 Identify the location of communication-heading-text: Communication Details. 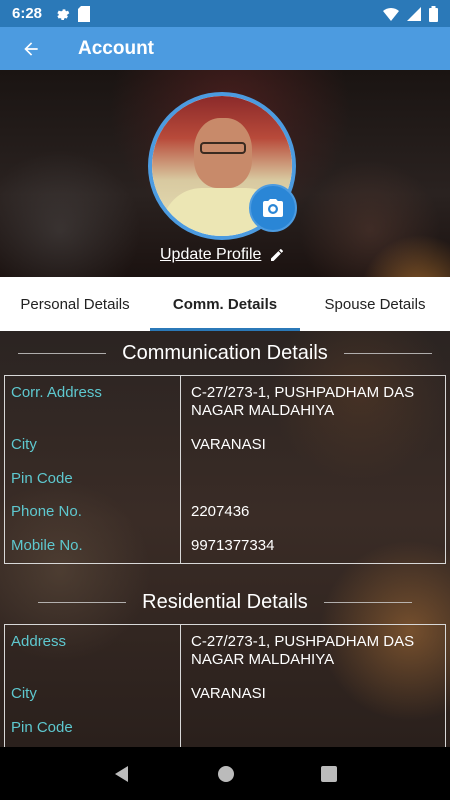
(225, 352).